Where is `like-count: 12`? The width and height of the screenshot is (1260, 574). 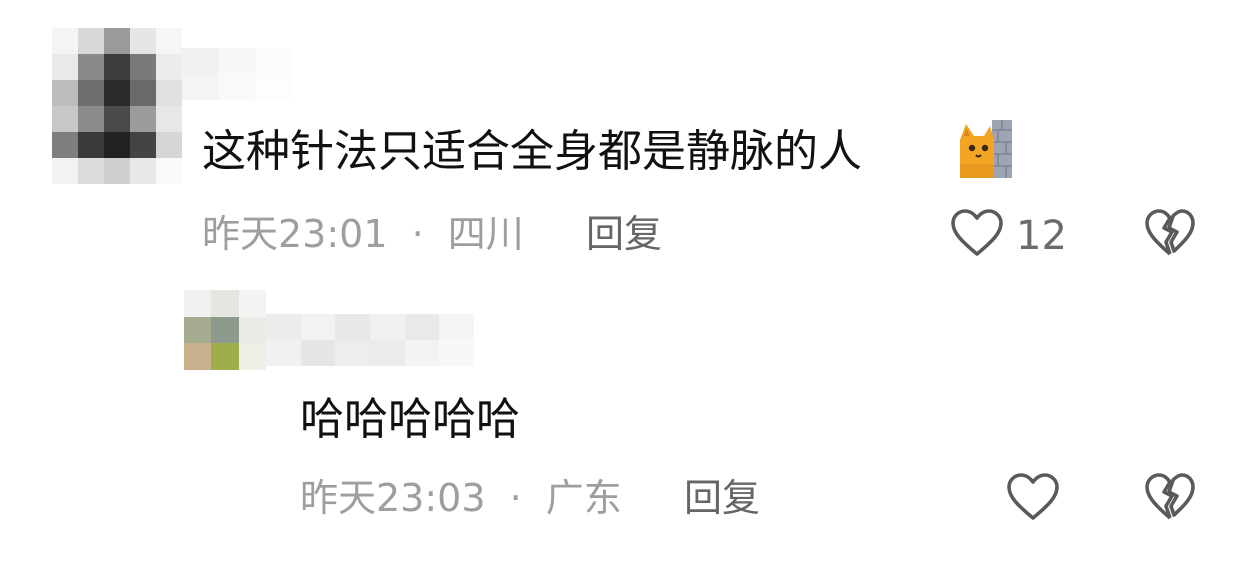
like-count: 12 is located at coordinates (1041, 236).